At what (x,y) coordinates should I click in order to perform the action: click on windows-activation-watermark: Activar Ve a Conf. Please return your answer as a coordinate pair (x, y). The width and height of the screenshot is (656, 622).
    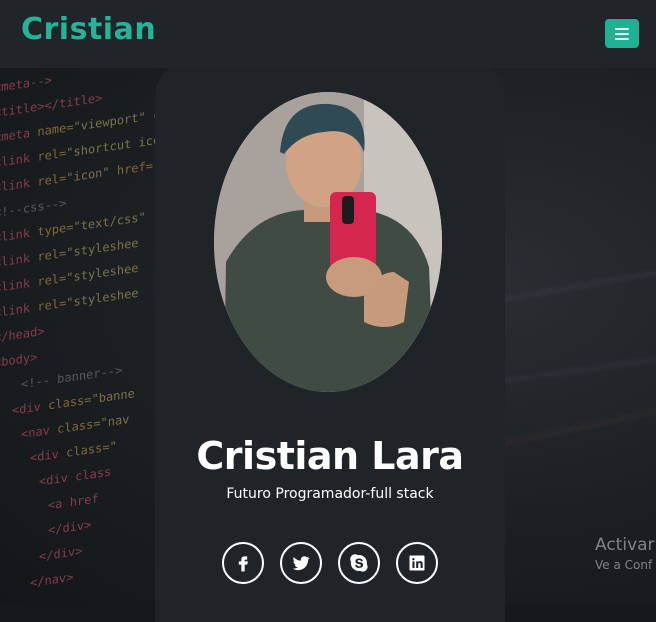
    Looking at the image, I should click on (625, 553).